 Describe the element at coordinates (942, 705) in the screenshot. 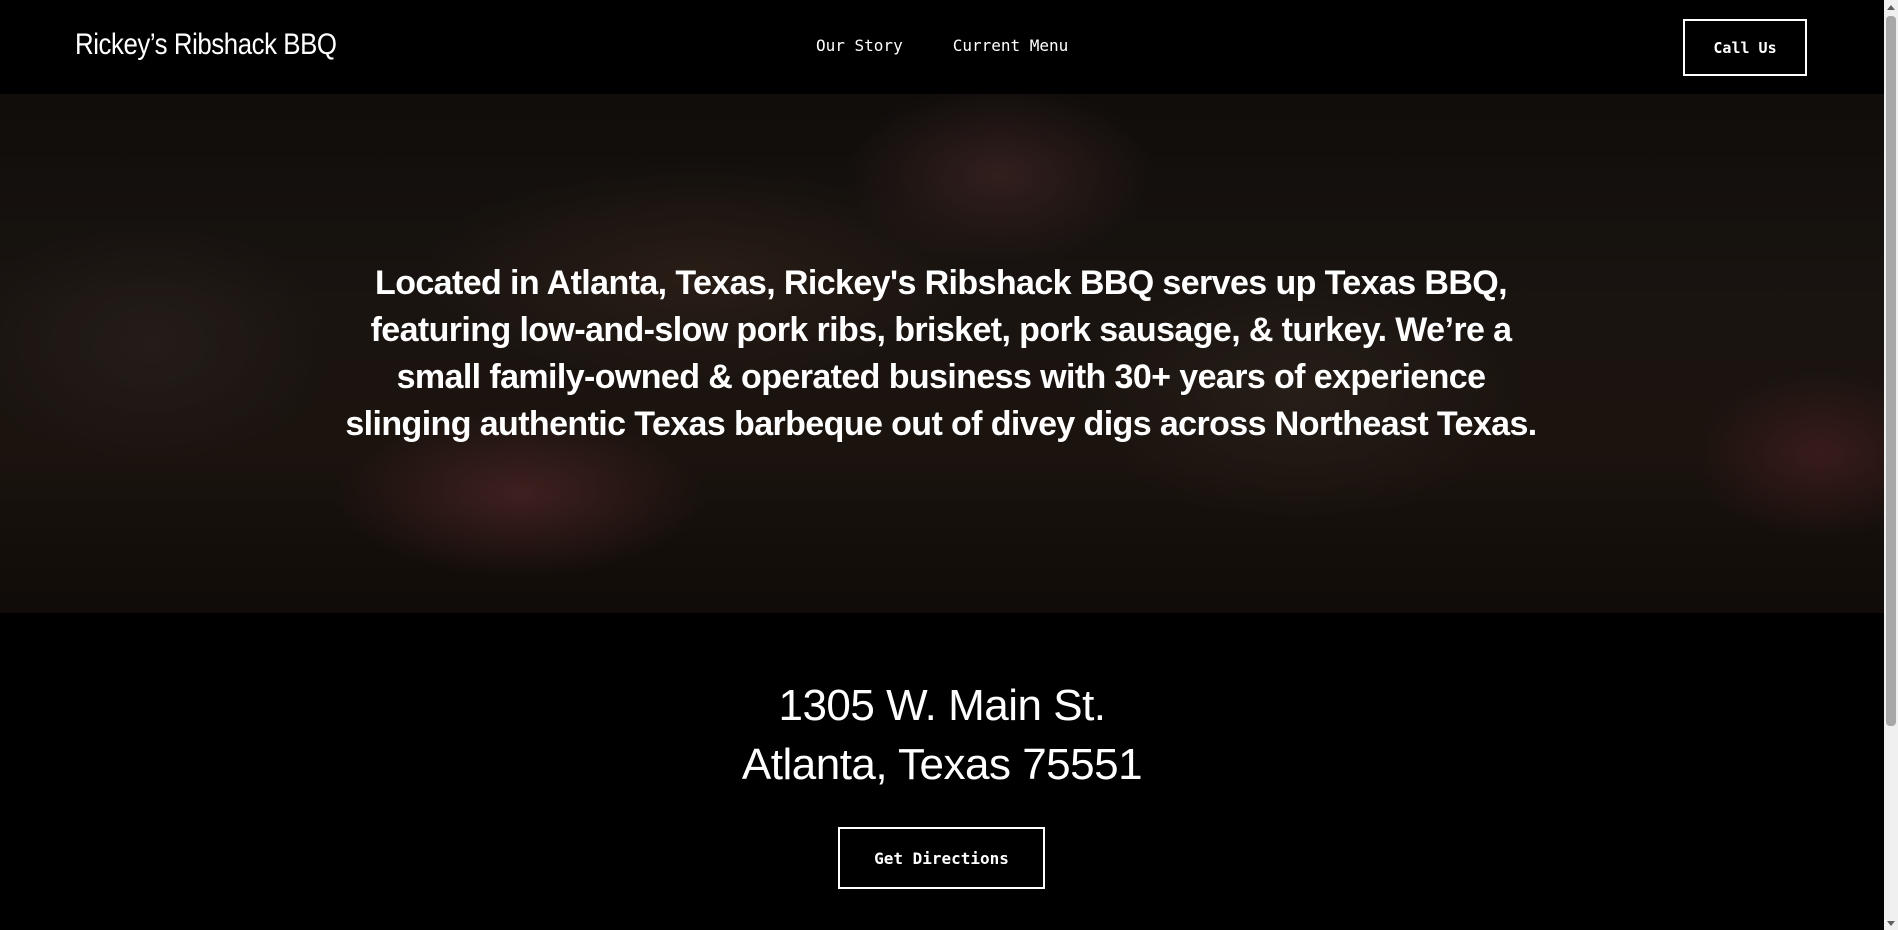

I see `address-line-street: 1305 W. Main St.` at that location.